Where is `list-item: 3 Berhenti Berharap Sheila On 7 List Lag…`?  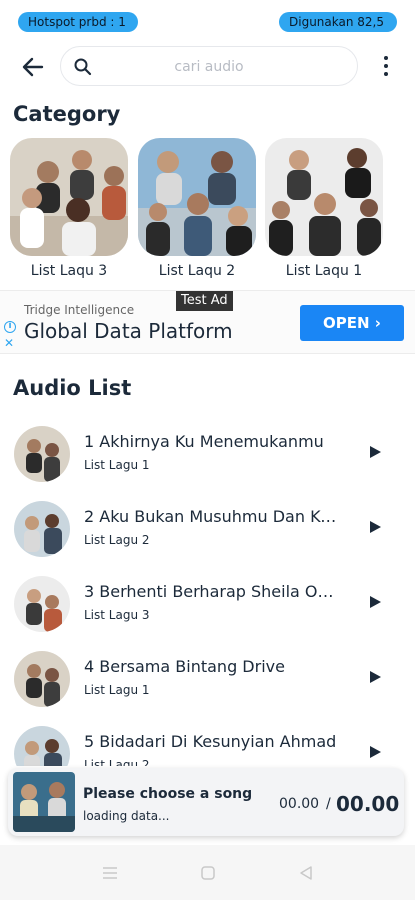 list-item: 3 Berhenti Berharap Sheila On 7 List Lag… is located at coordinates (207, 603).